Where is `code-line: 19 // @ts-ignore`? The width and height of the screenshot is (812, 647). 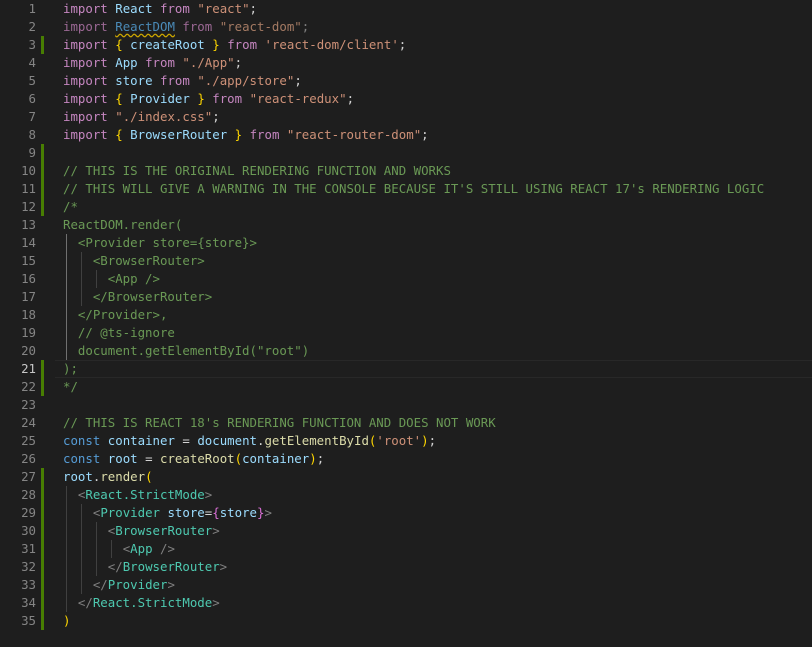
code-line: 19 // @ts-ignore is located at coordinates (406, 333).